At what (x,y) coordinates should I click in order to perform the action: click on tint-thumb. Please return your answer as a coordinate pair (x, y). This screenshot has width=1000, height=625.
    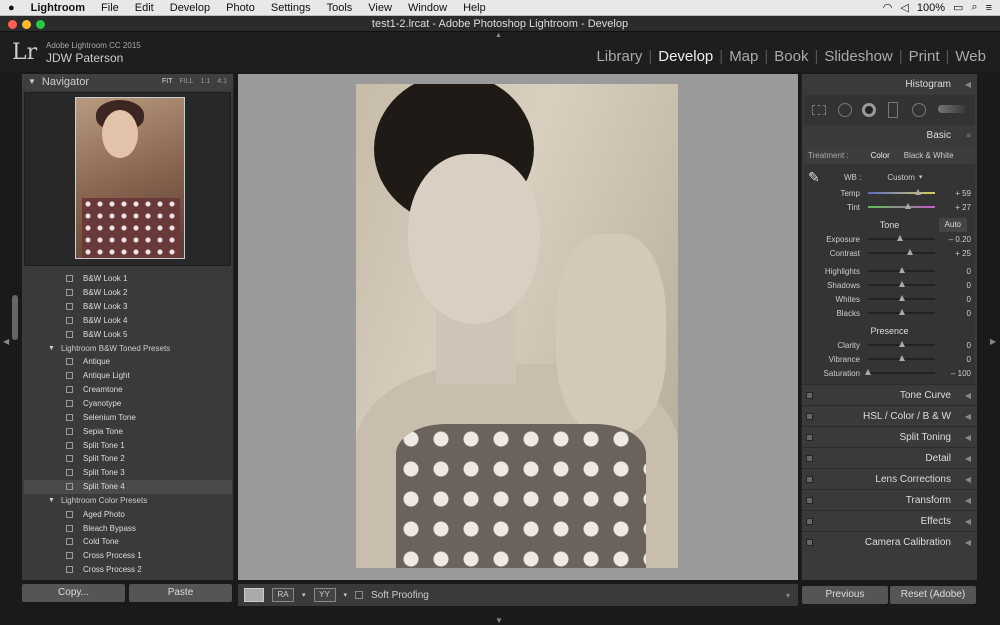
    Looking at the image, I should click on (908, 206).